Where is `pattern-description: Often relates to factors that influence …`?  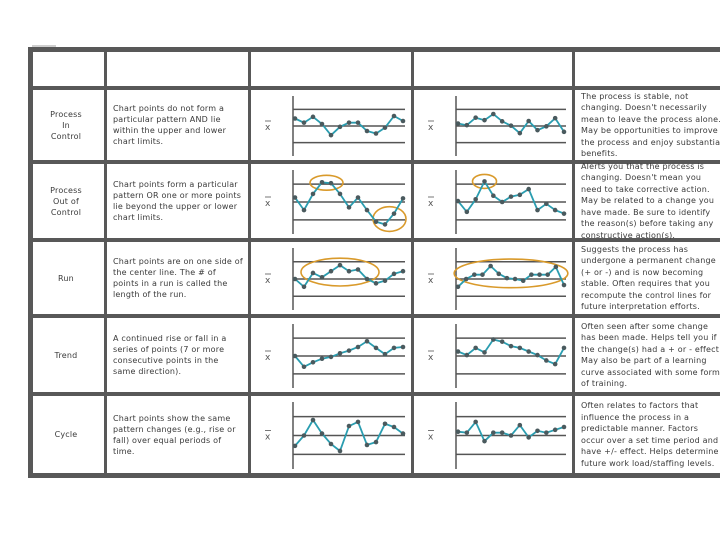 pattern-description: Often relates to factors that influence … is located at coordinates (650, 434).